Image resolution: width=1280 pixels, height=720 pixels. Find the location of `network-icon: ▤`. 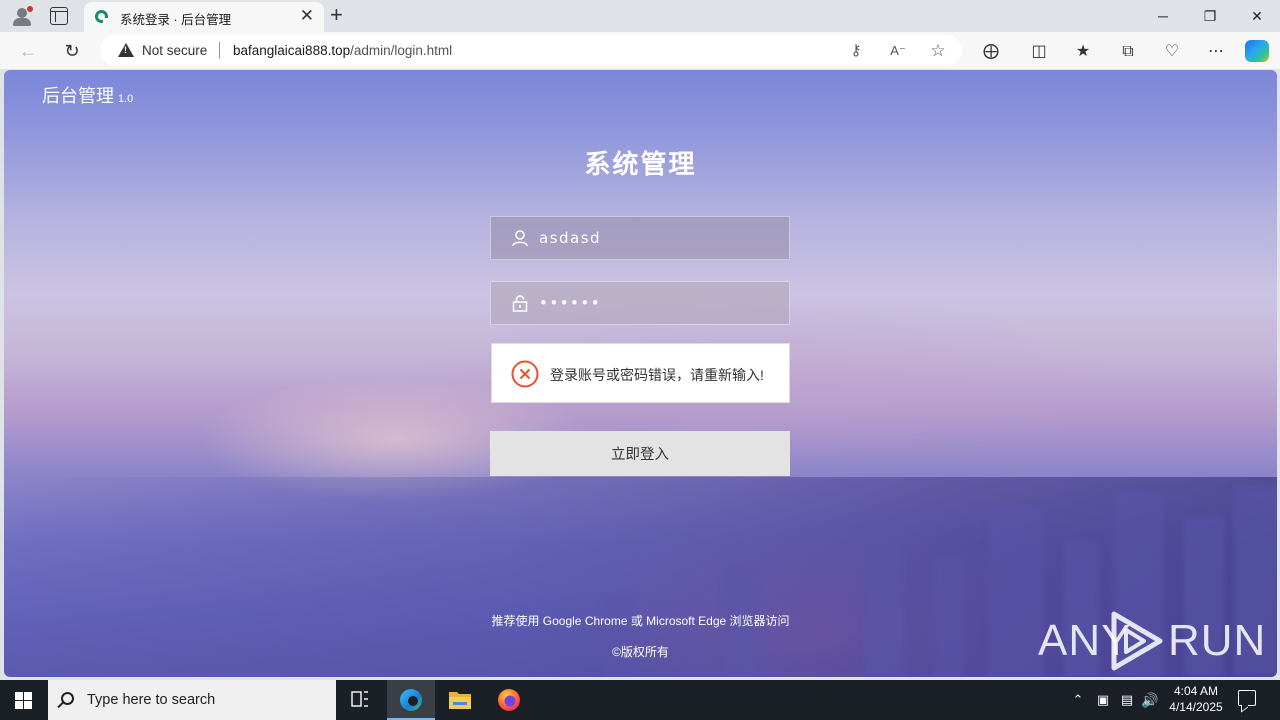

network-icon: ▤ is located at coordinates (1127, 700).